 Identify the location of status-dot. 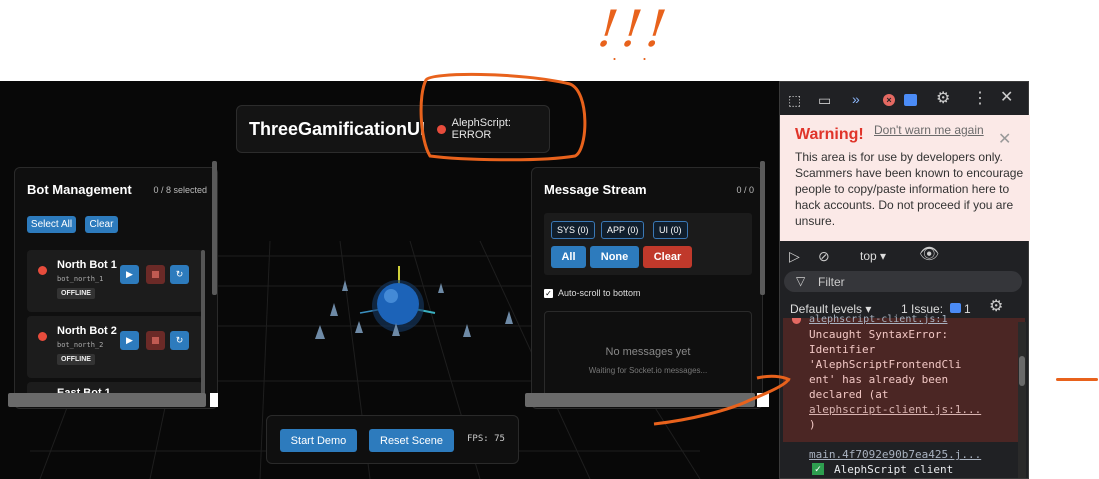
(441, 129).